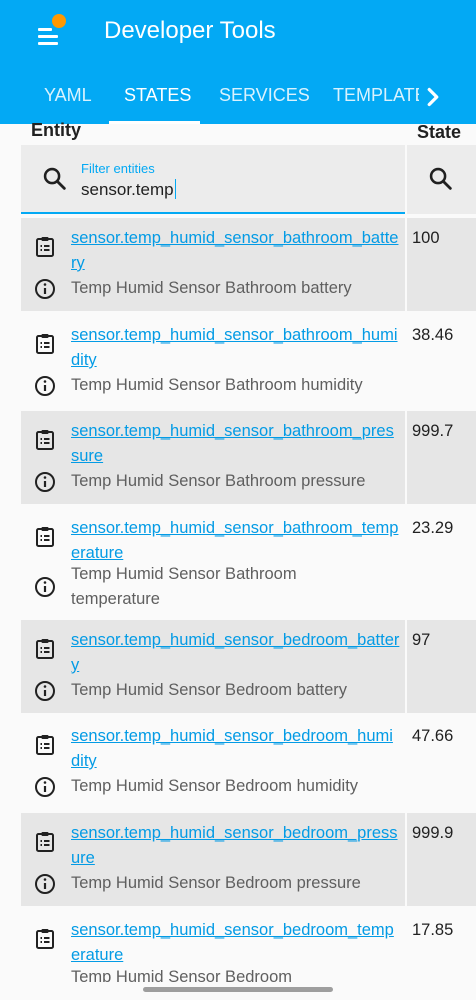 This screenshot has height=1000, width=476. Describe the element at coordinates (209, 690) in the screenshot. I see `friendly-name: Temp Humid Sensor Bedroom battery` at that location.